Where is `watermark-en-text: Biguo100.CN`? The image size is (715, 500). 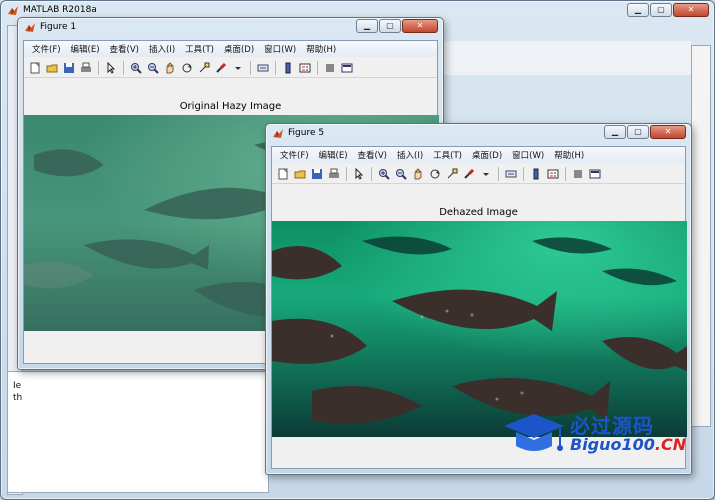
watermark-en-text: Biguo100.CN is located at coordinates (628, 444).